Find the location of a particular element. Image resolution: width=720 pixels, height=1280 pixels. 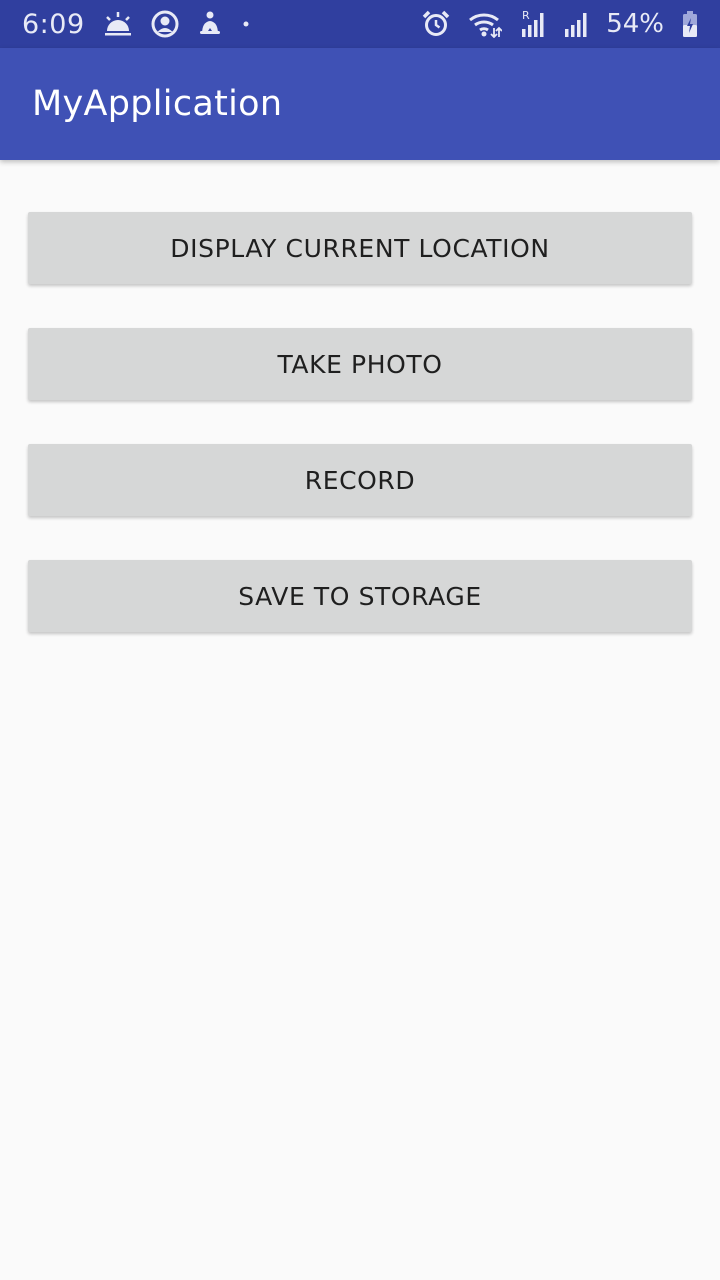

signal-icon is located at coordinates (576, 24).